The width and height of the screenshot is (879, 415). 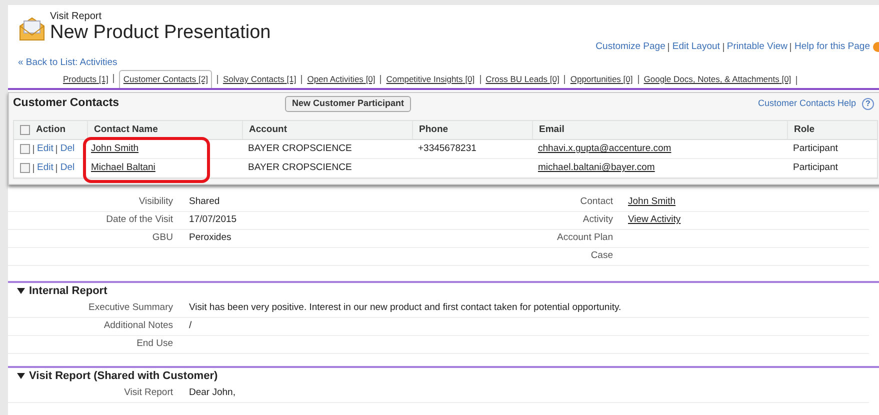 I want to click on field-value: /, so click(x=190, y=325).